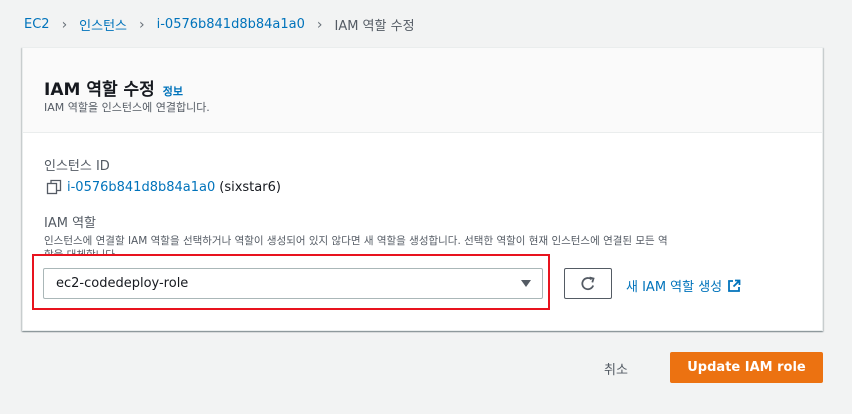  I want to click on instance-id-row: i-0576b841d8b84a1a0 (sixstar6), so click(163, 187).